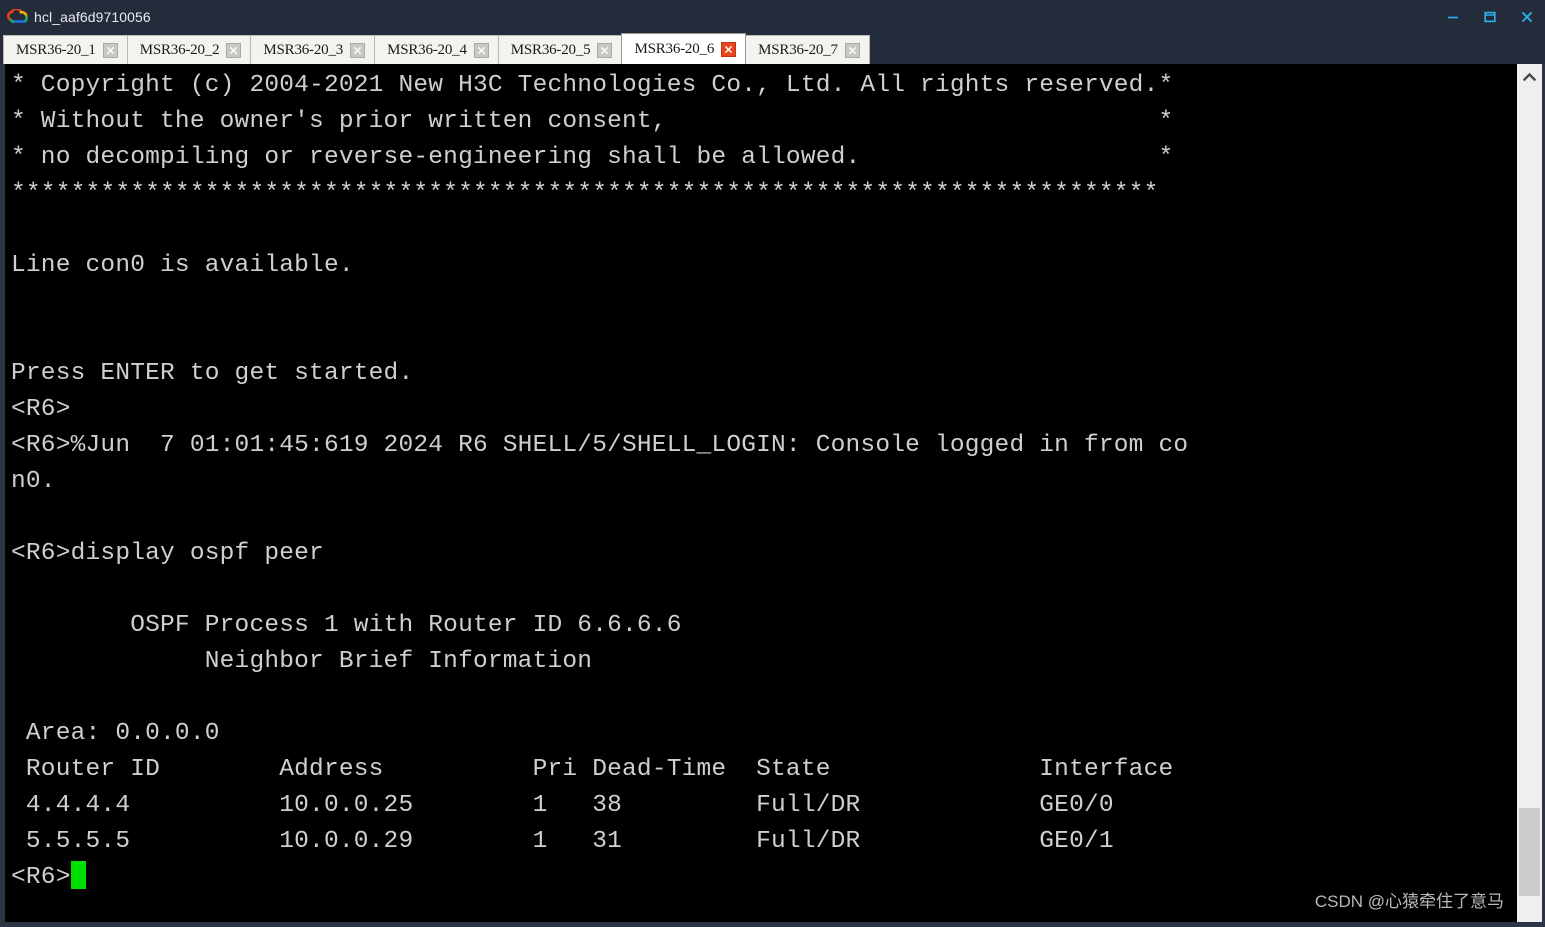 The height and width of the screenshot is (927, 1545). I want to click on terminal-line: <R6>display ospf peer, so click(167, 553).